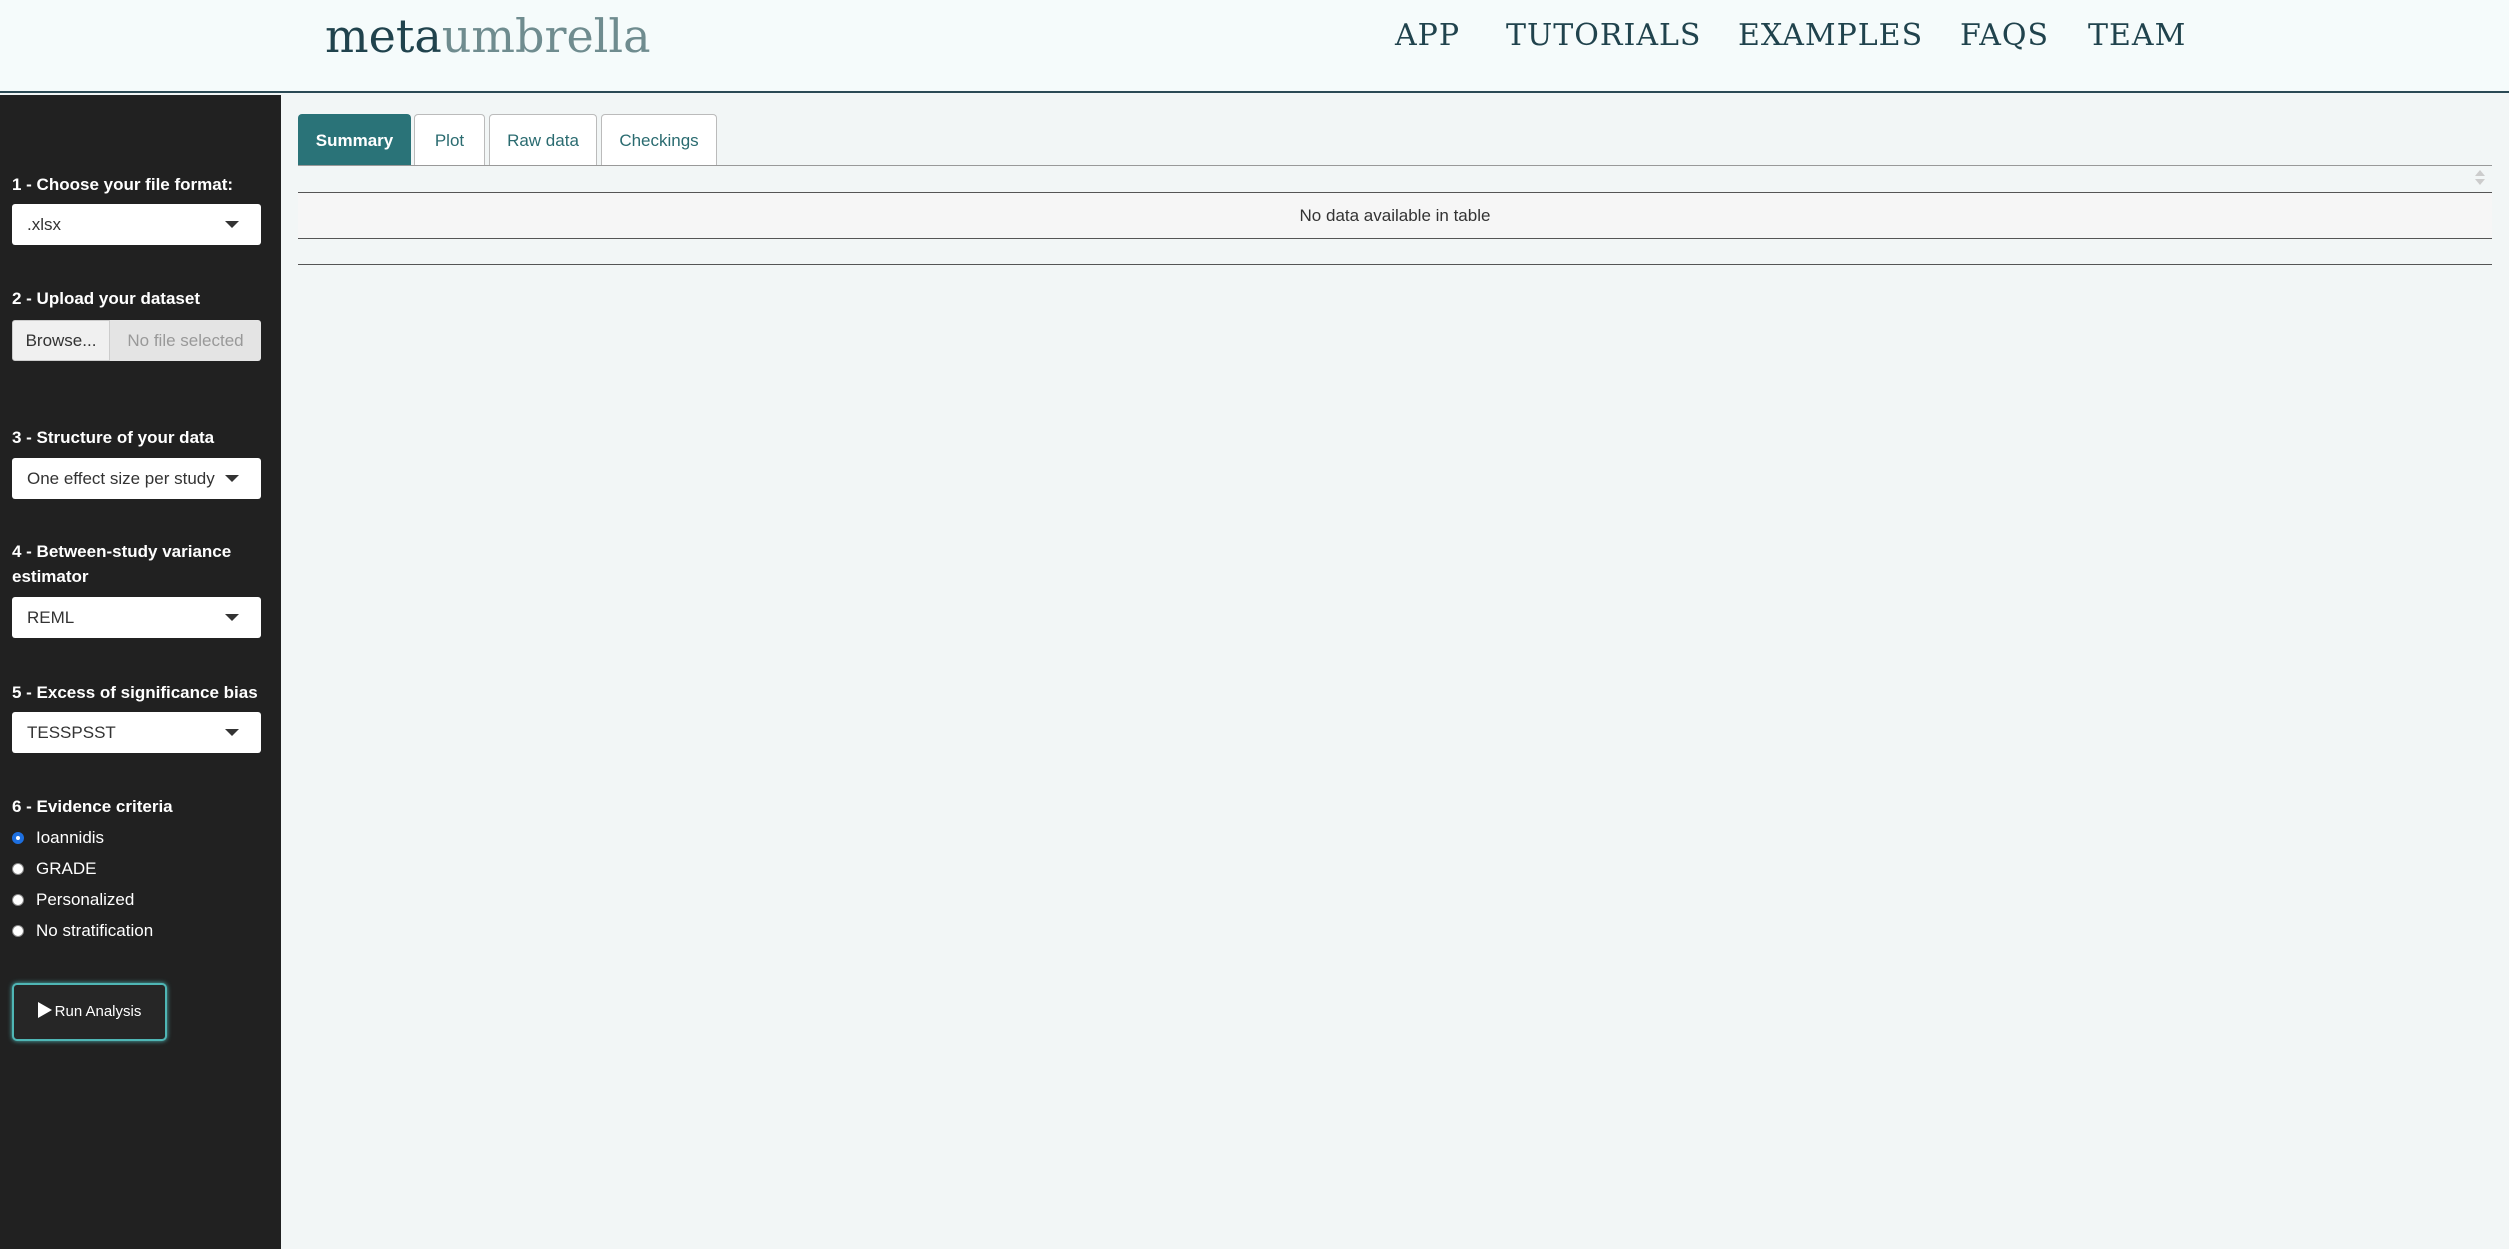 This screenshot has height=1249, width=2509. What do you see at coordinates (18, 838) in the screenshot?
I see `radio-selected-icon` at bounding box center [18, 838].